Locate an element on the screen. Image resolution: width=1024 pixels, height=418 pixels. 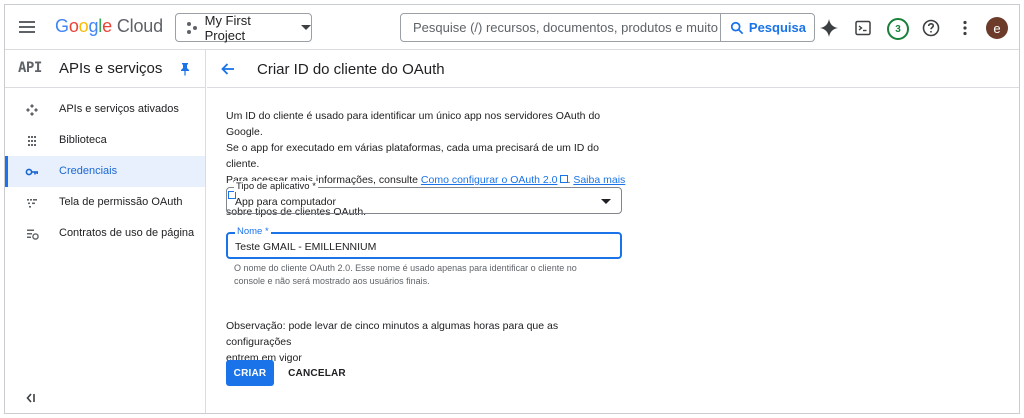
main-menu-icon is located at coordinates (27, 27).